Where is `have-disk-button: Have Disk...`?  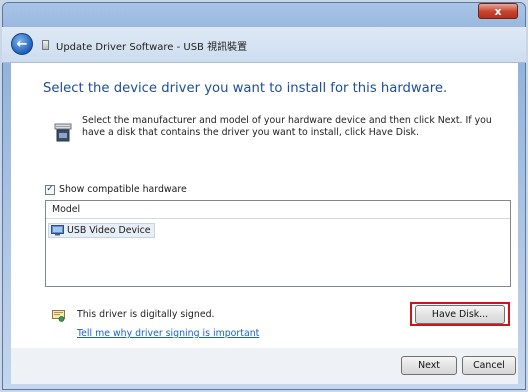
have-disk-button: Have Disk... is located at coordinates (460, 314).